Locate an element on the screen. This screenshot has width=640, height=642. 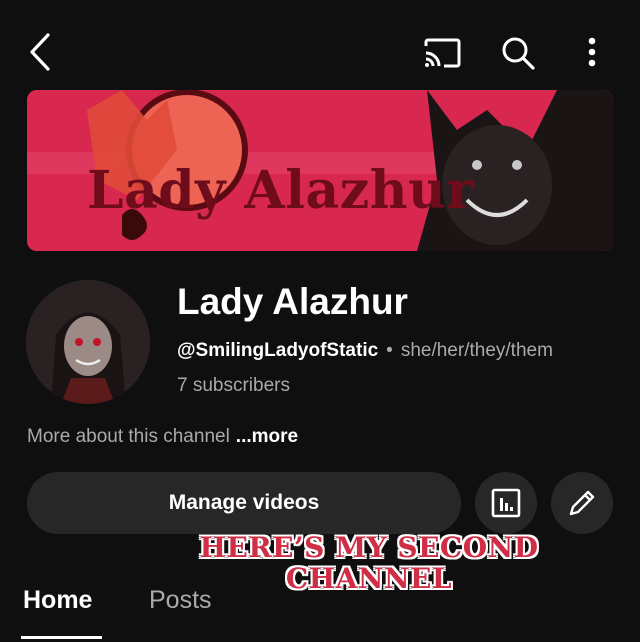
tab-selected-indicator is located at coordinates (61, 637).